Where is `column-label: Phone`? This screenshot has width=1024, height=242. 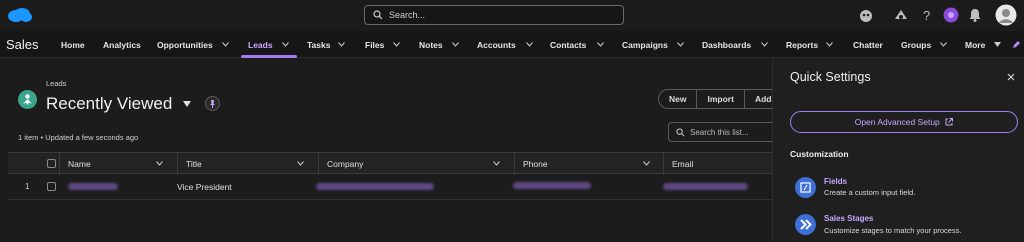
column-label: Phone is located at coordinates (535, 164).